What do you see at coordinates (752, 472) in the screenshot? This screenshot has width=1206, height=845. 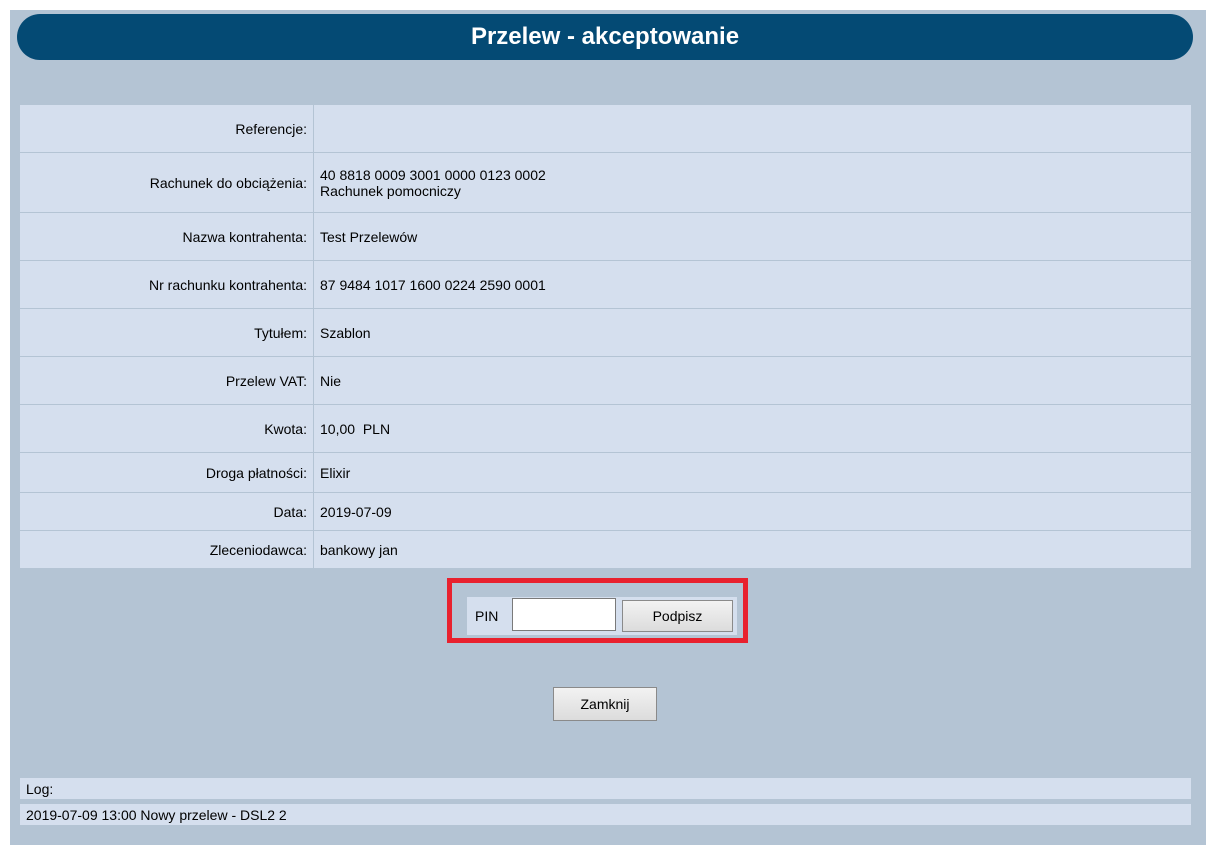 I see `detail-value: Elixir` at bounding box center [752, 472].